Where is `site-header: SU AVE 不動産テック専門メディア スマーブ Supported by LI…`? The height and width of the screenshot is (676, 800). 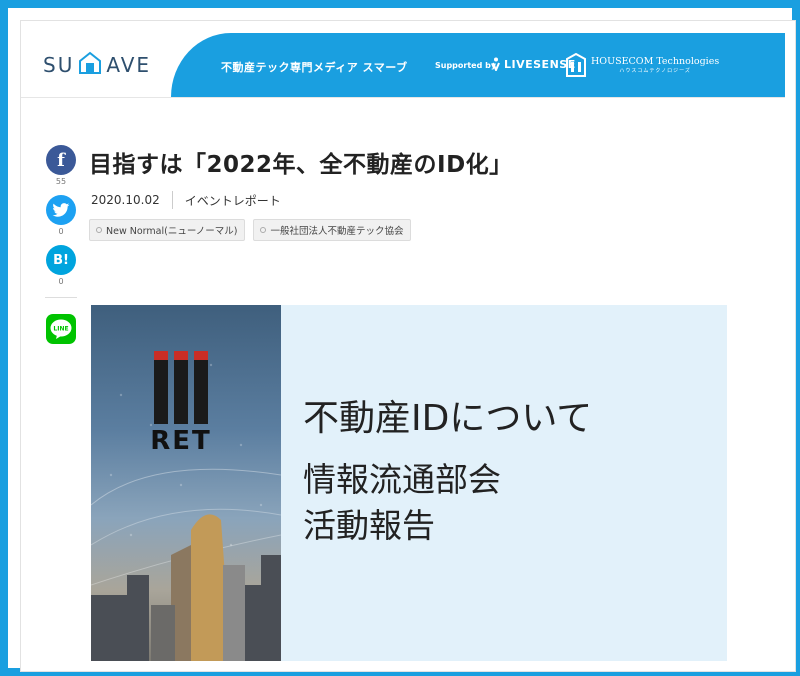 site-header: SU AVE 不動産テック専門メディア スマーブ Supported by LI… is located at coordinates (403, 65).